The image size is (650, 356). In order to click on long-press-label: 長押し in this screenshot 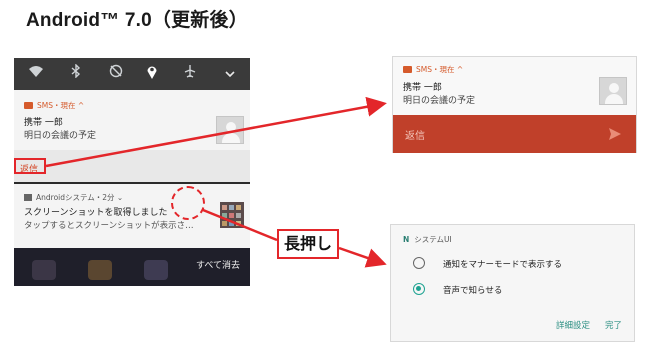, I will do `click(308, 244)`.